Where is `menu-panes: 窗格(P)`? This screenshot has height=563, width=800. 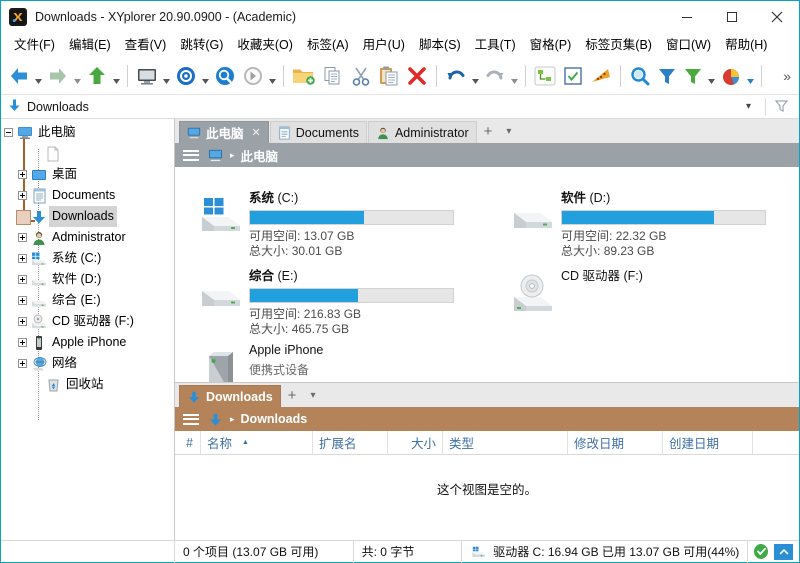 menu-panes: 窗格(P) is located at coordinates (551, 45).